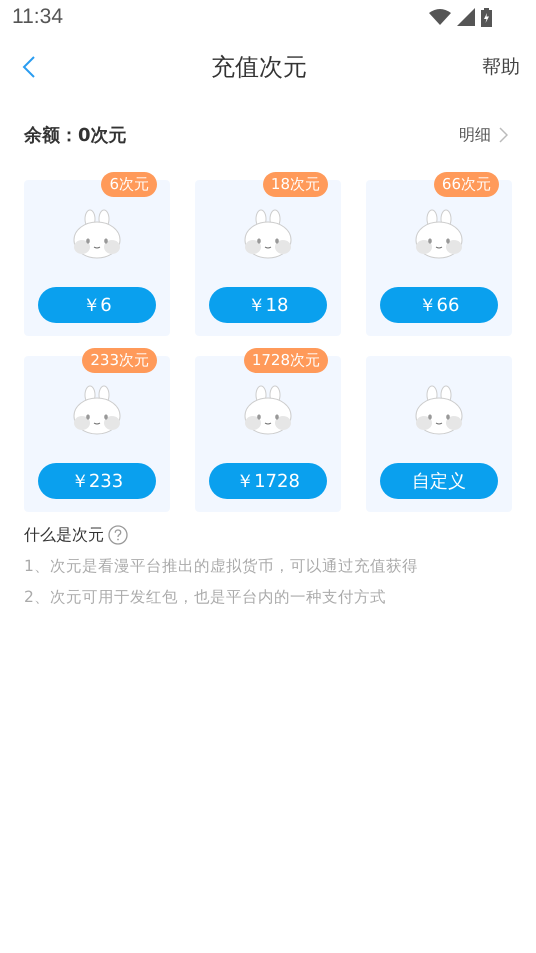  What do you see at coordinates (483, 135) in the screenshot?
I see `detail-link: 明细` at bounding box center [483, 135].